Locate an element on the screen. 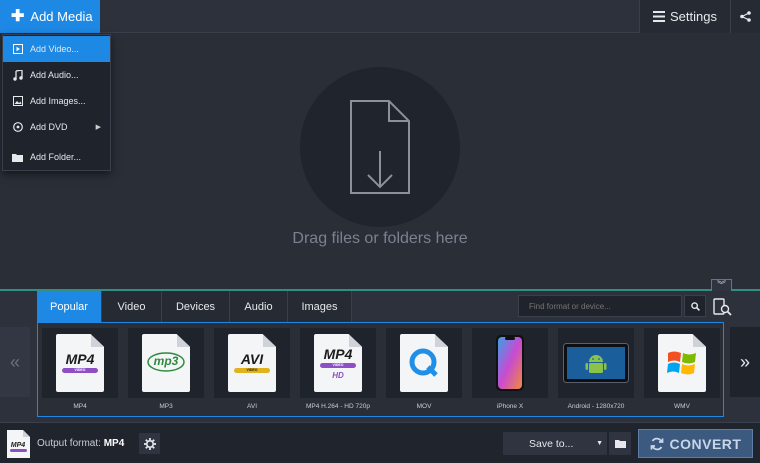  avi-file-icon: AVI VIDEO is located at coordinates (252, 363).